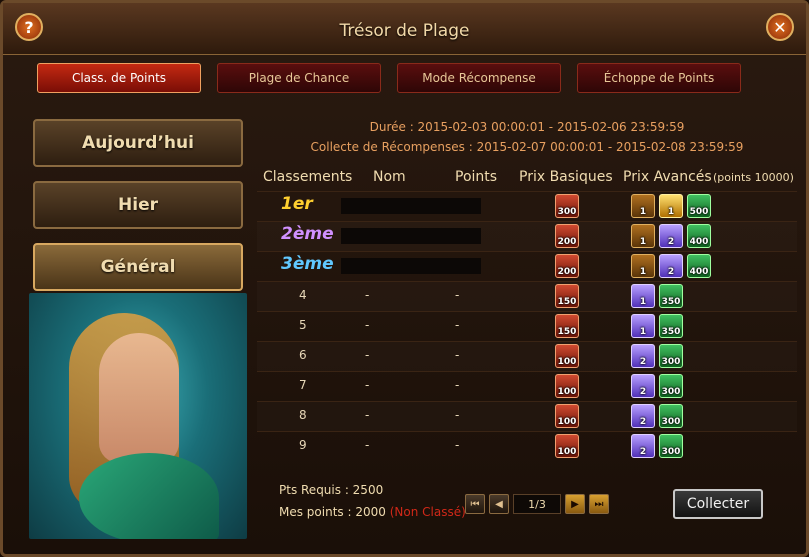 Image resolution: width=809 pixels, height=557 pixels. Describe the element at coordinates (476, 177) in the screenshot. I see `header-points: Points` at that location.